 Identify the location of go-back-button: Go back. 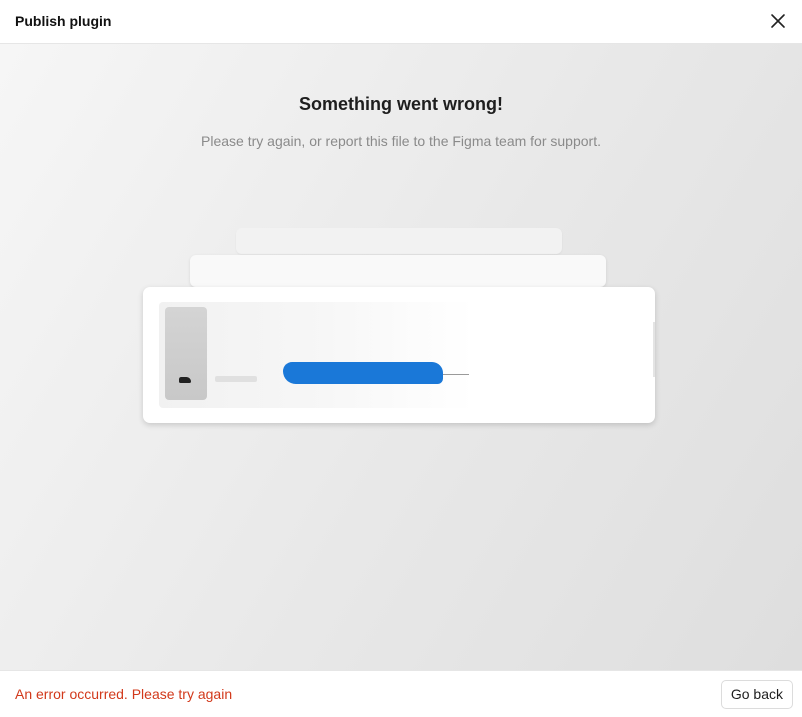
(756, 694).